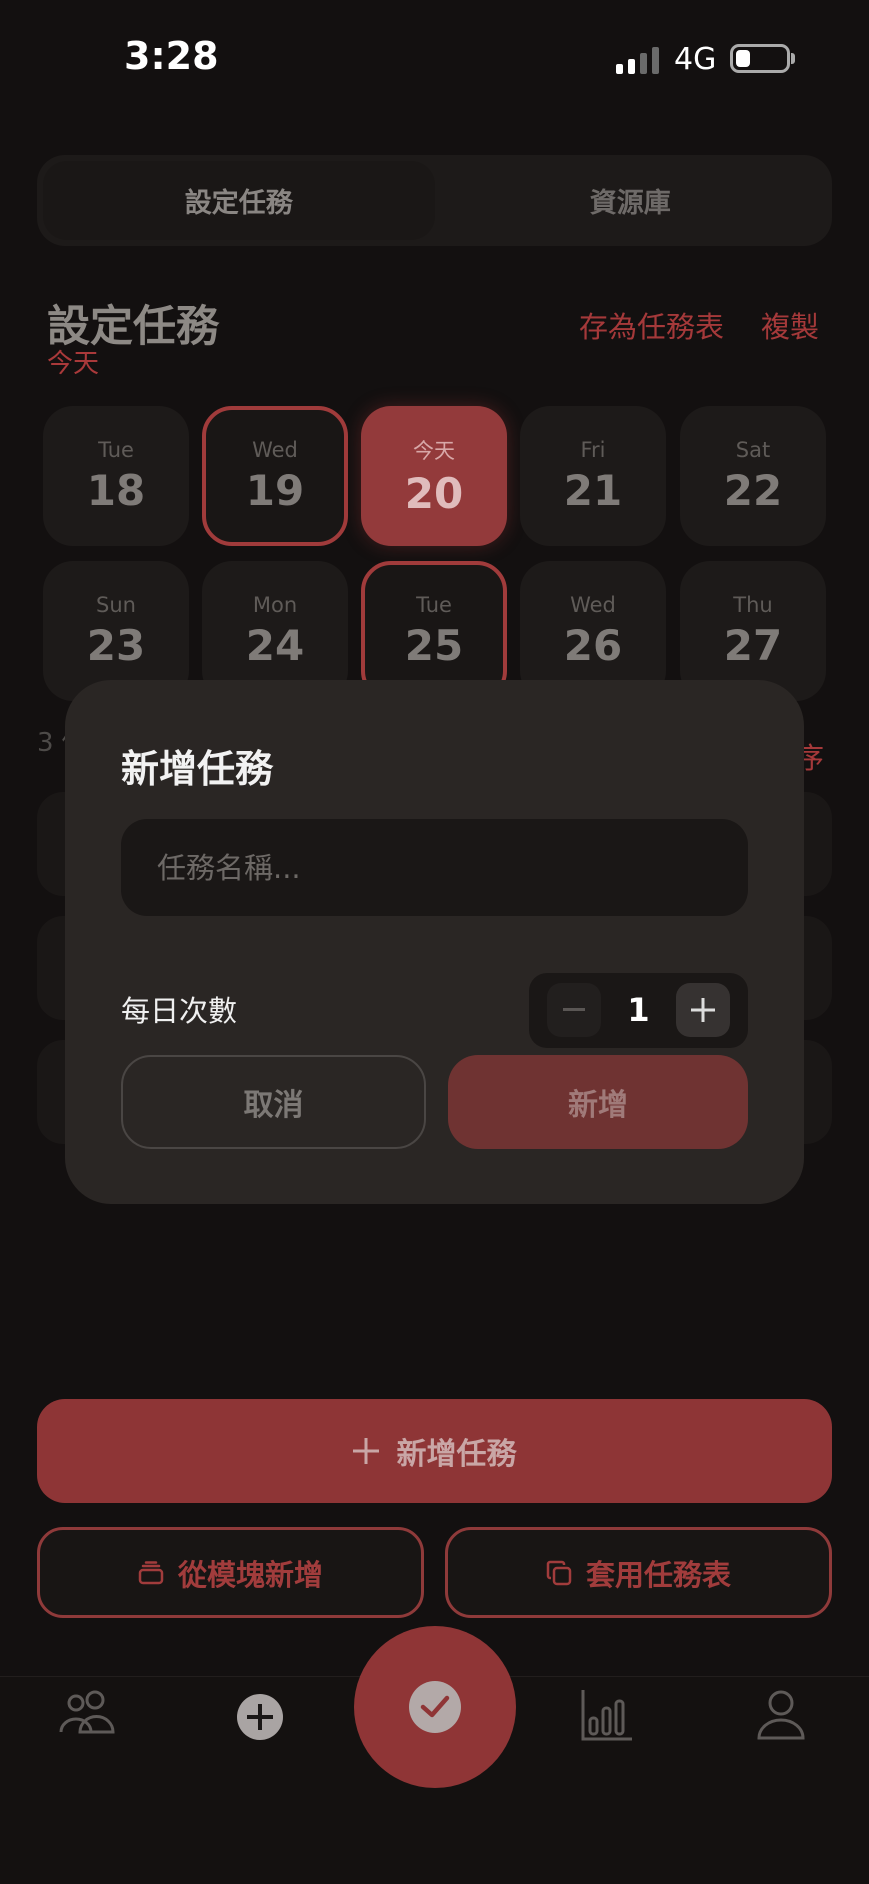 The image size is (869, 1884). What do you see at coordinates (275, 604) in the screenshot?
I see `day-name: Mon` at bounding box center [275, 604].